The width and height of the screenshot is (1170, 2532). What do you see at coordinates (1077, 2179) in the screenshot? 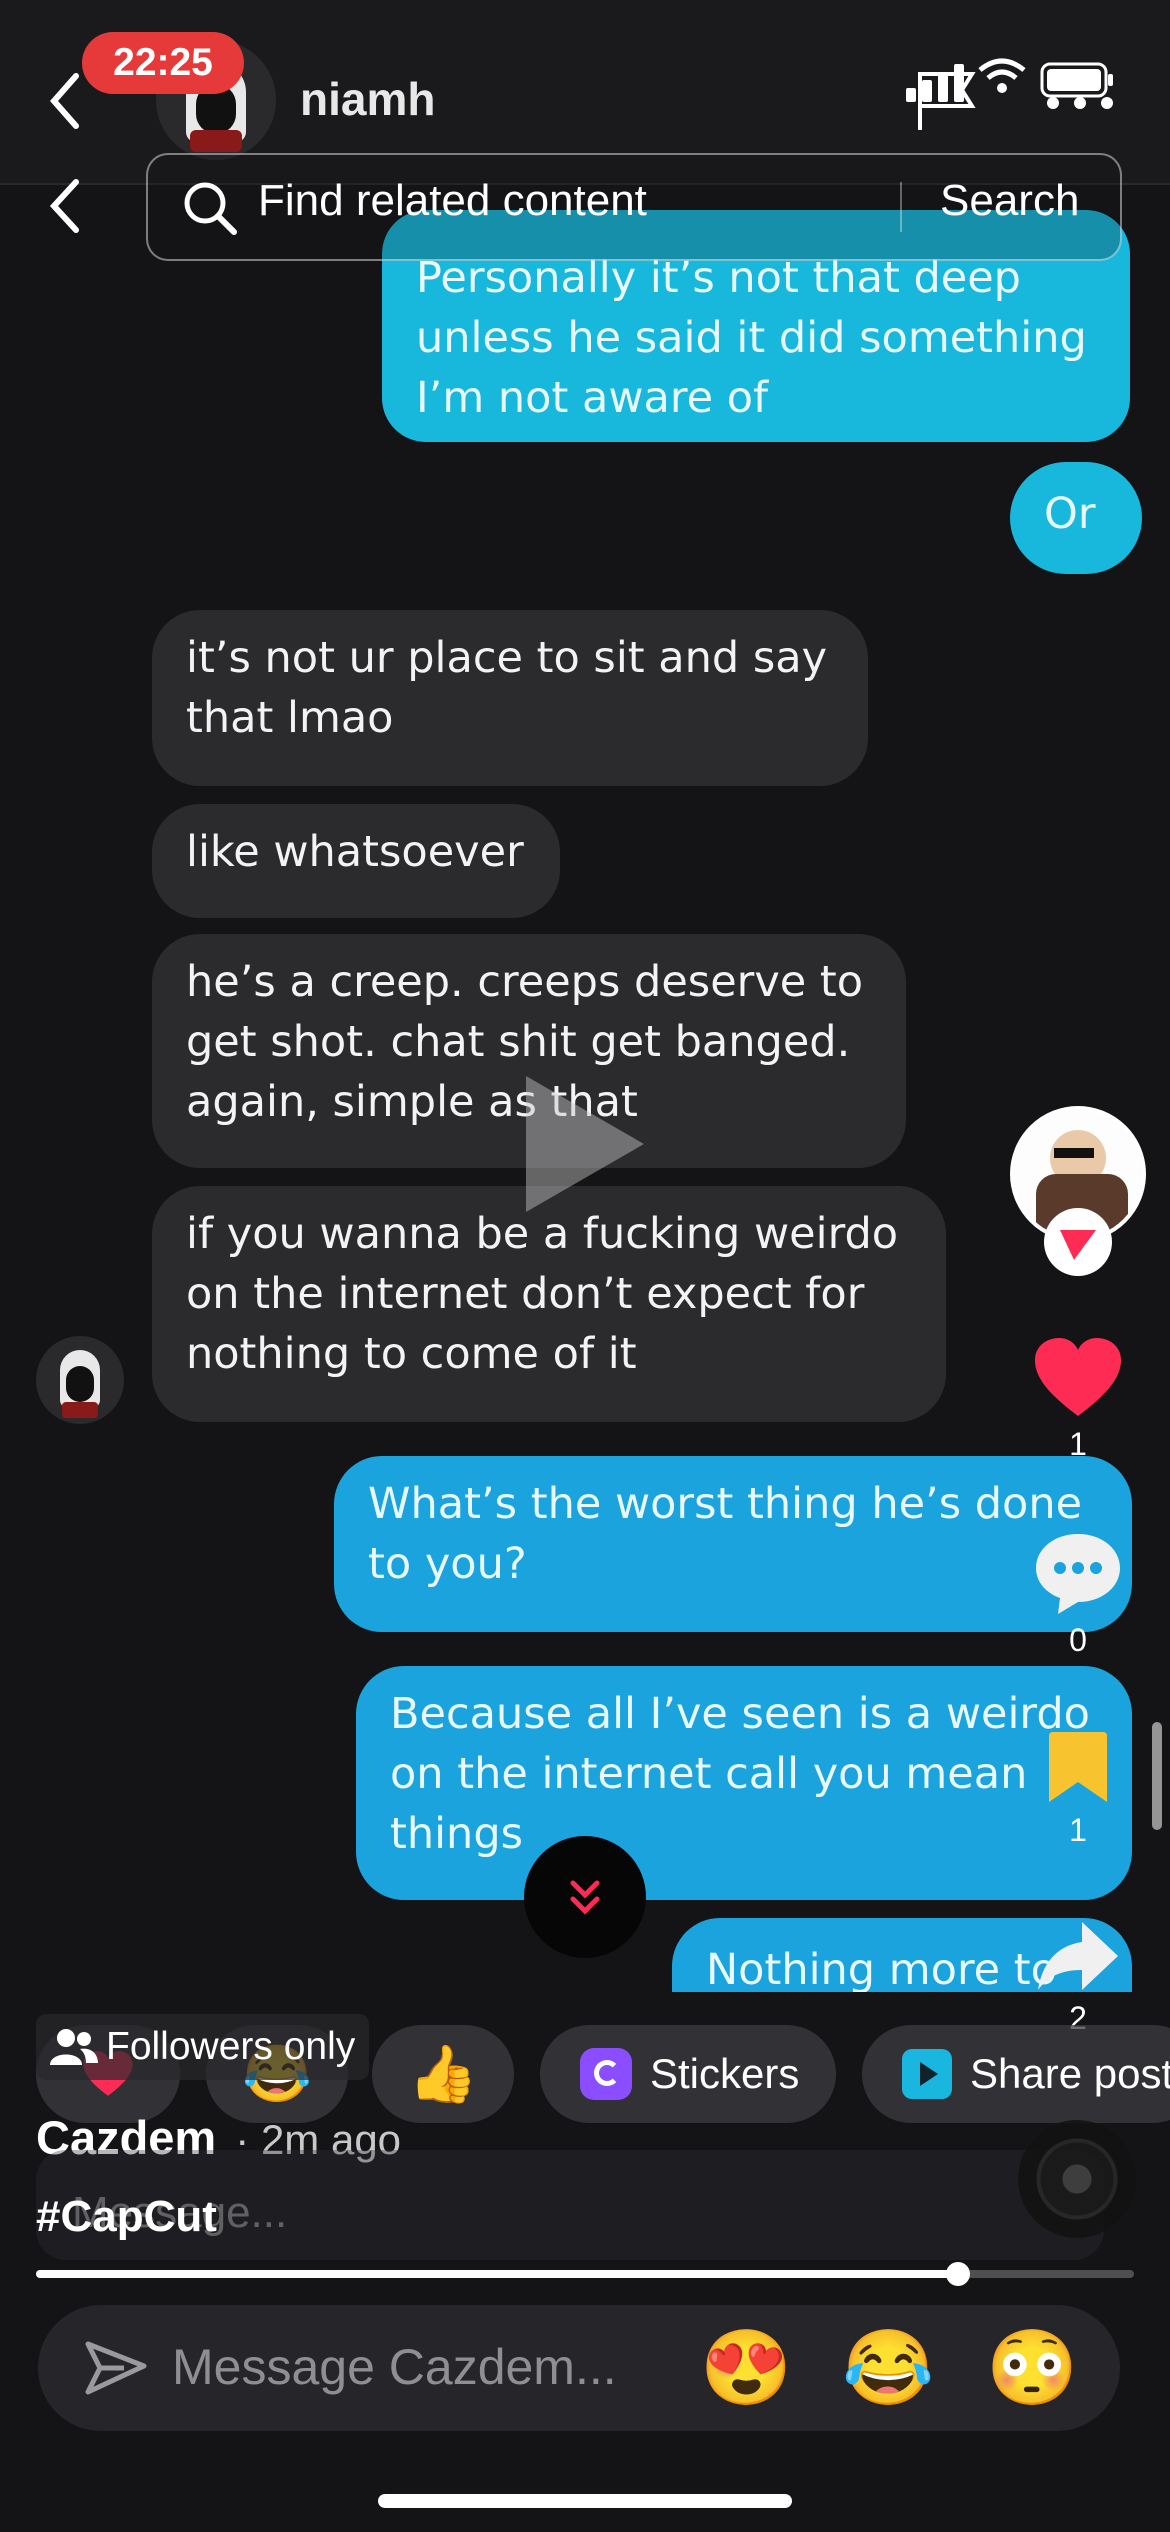
I see `music-disc-icon` at bounding box center [1077, 2179].